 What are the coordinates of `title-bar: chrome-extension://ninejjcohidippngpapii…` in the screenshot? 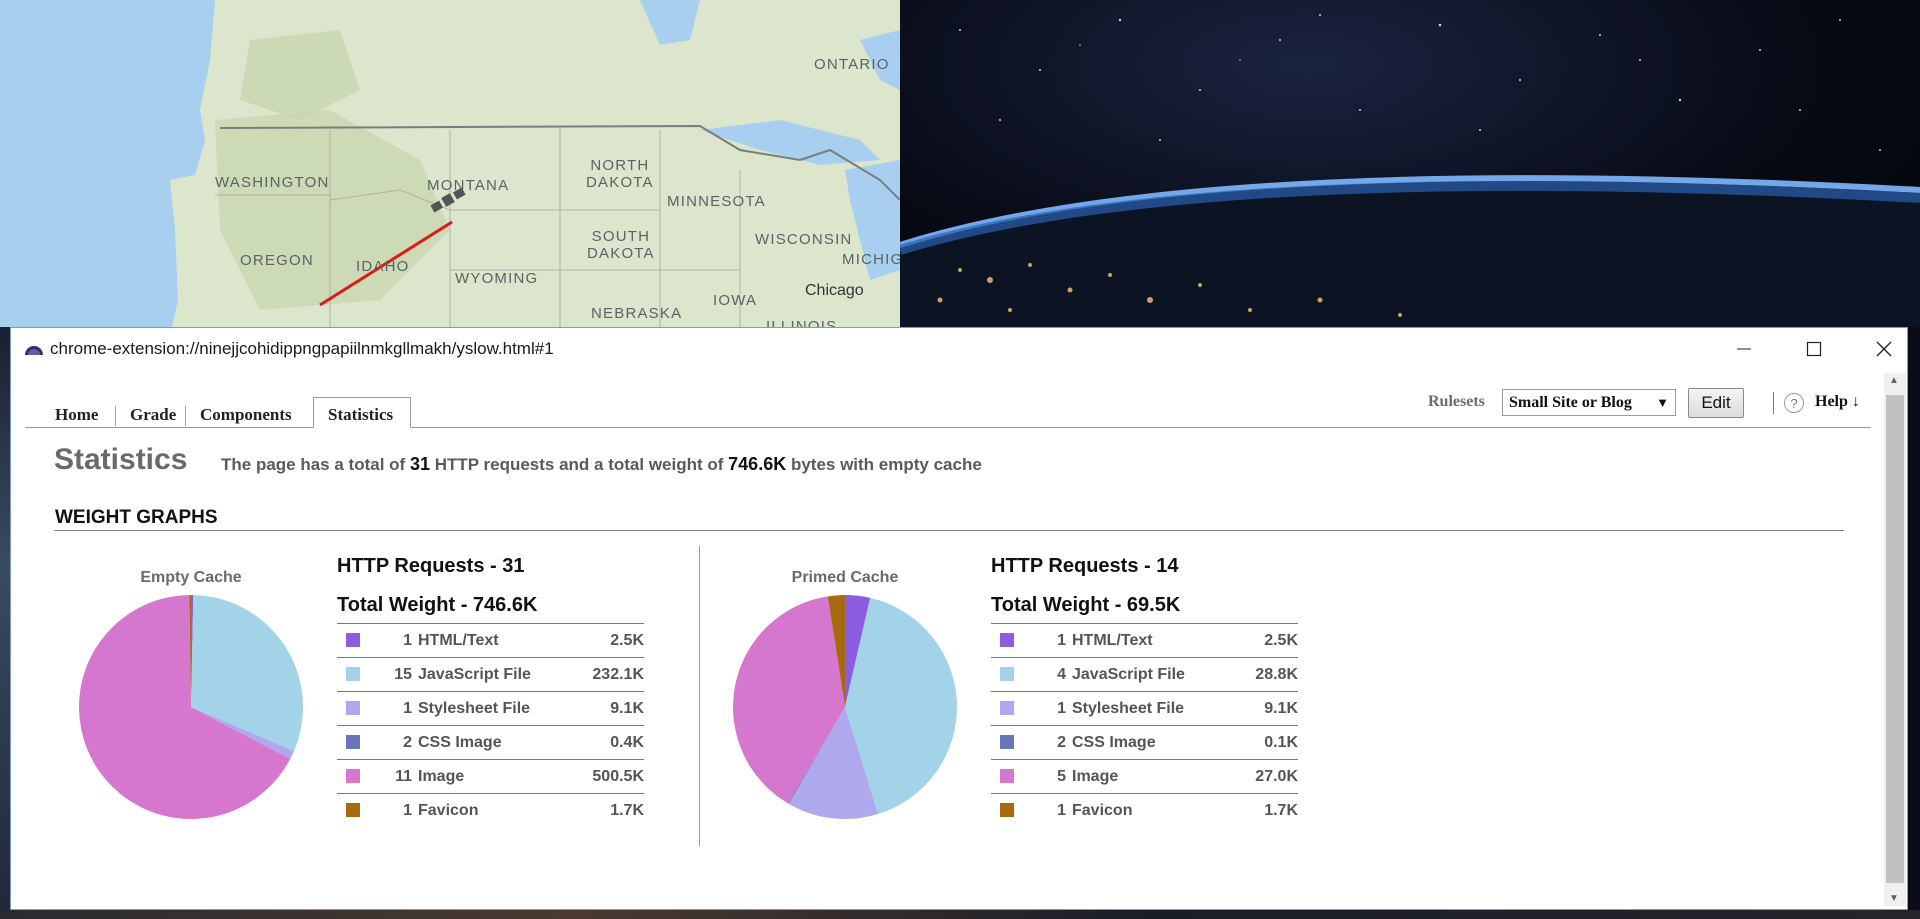 It's located at (959, 349).